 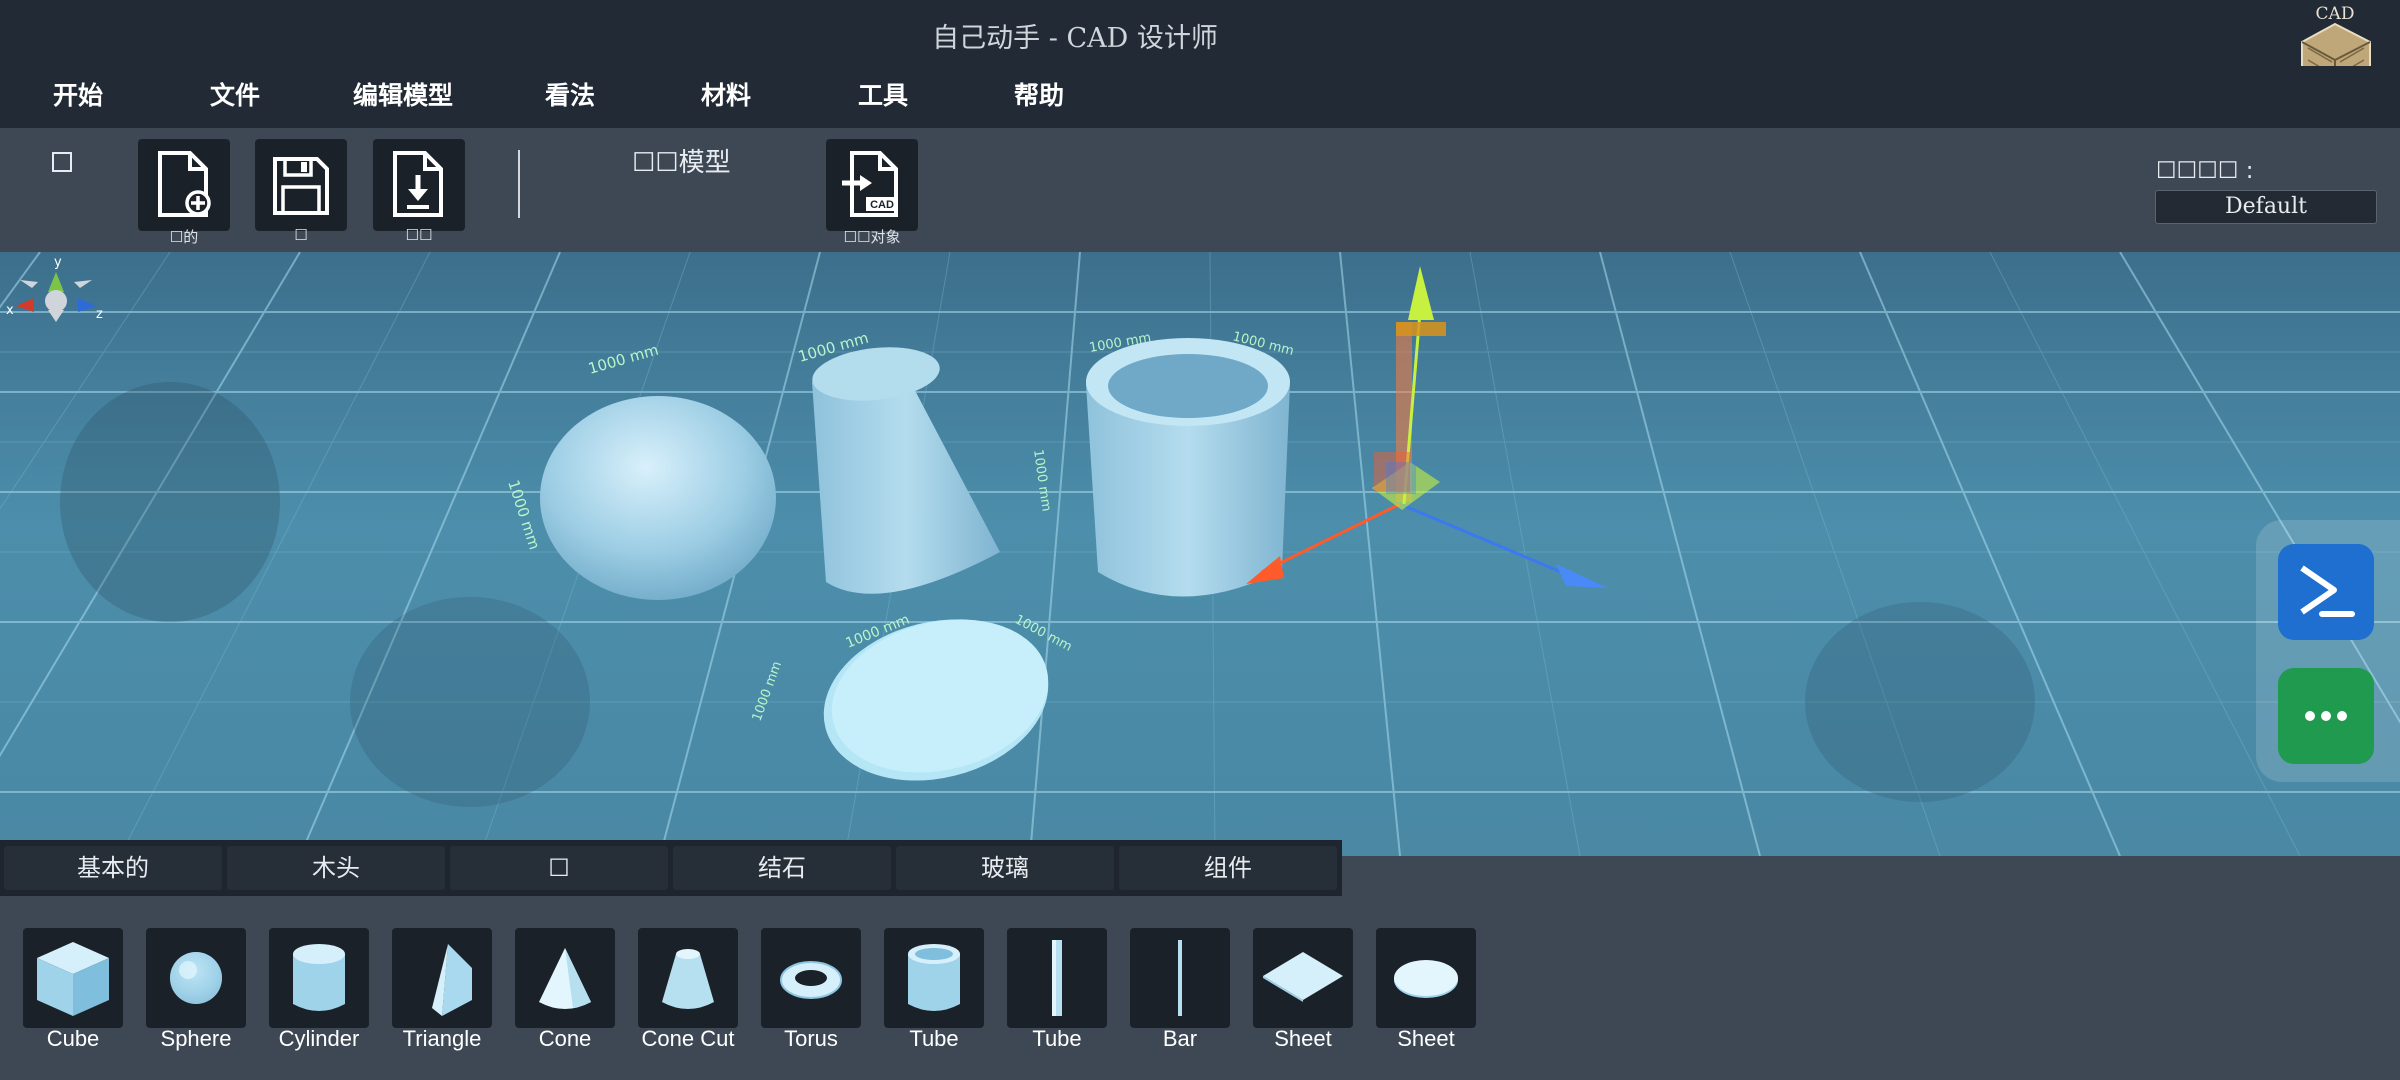 I want to click on more-options-button, so click(x=2326, y=716).